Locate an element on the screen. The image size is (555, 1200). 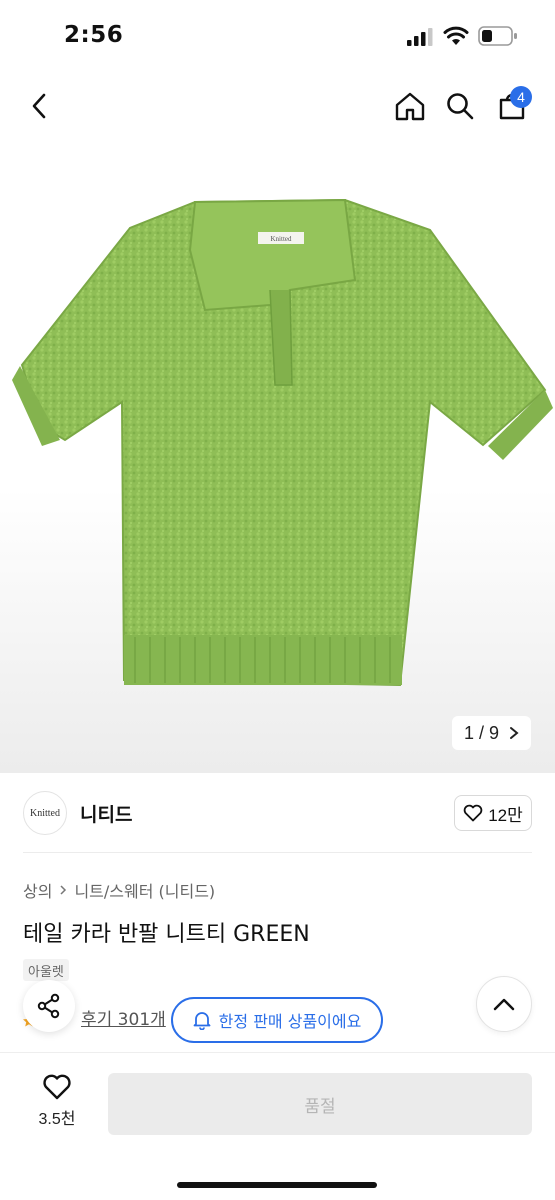
search-button is located at coordinates (460, 106).